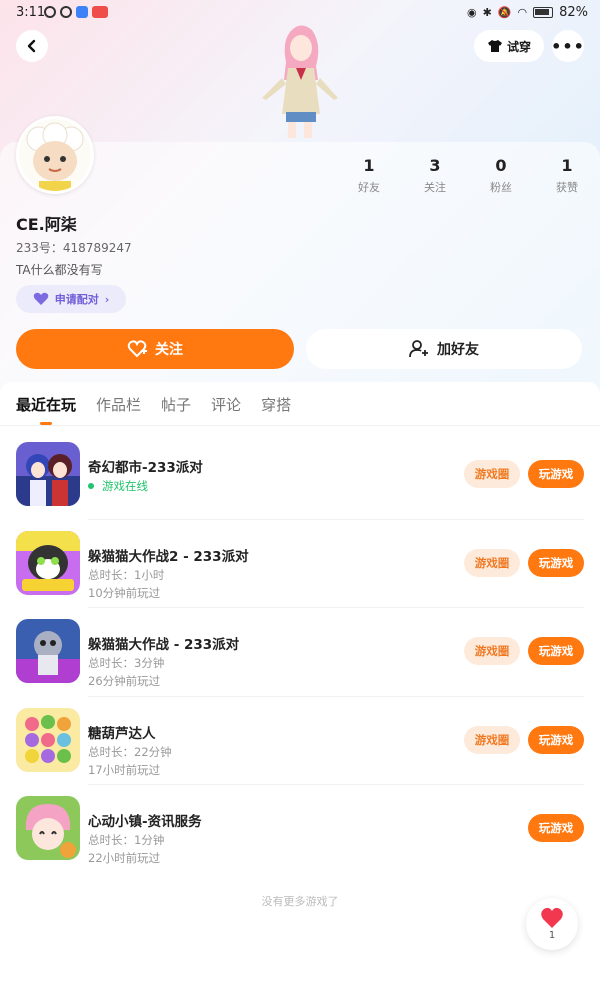 The height and width of the screenshot is (1000, 600). I want to click on try-on-button: 试穿, so click(509, 46).